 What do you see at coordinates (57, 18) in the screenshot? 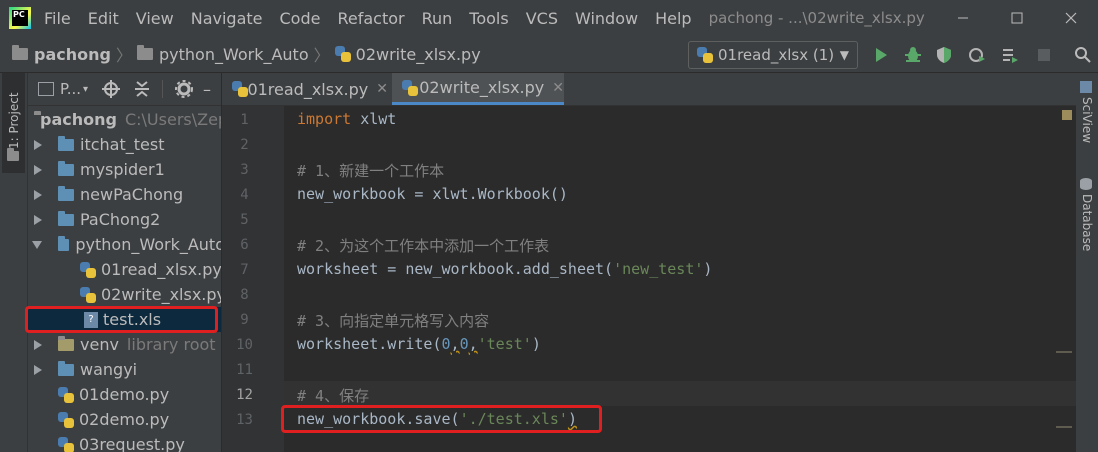
I see `menu-file: File` at bounding box center [57, 18].